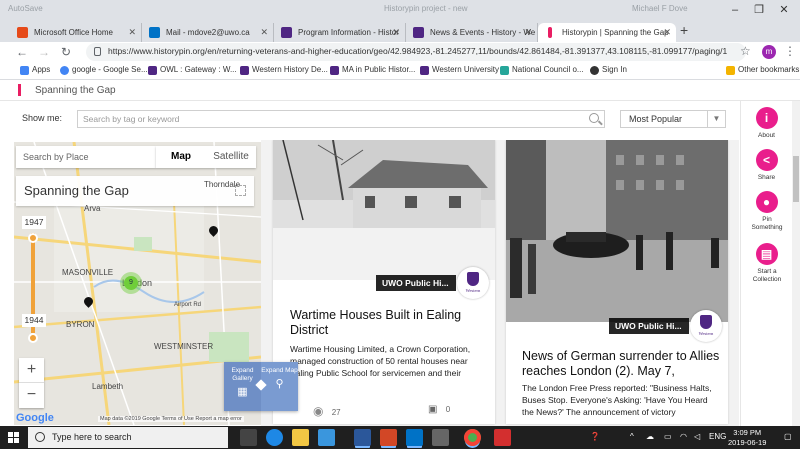 The width and height of the screenshot is (800, 449). I want to click on taskbar-search-input: Type here to search, so click(128, 437).